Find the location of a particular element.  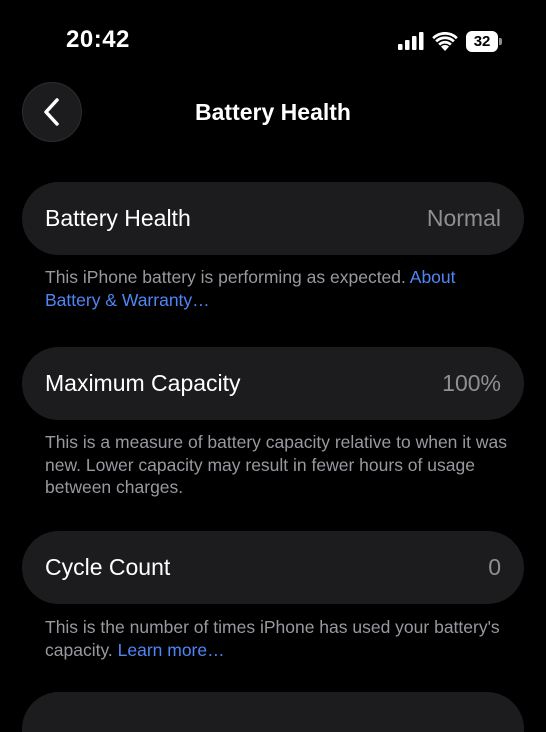

page-title: Battery Health is located at coordinates (273, 112).